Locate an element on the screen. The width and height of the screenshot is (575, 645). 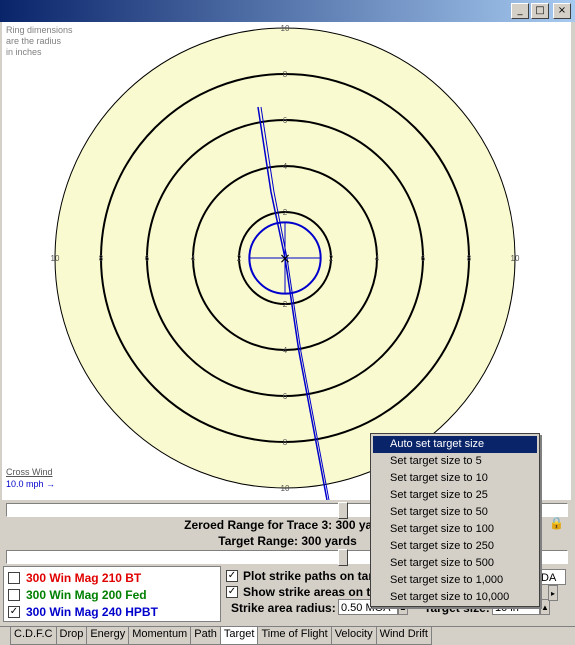
tab-target: Target is located at coordinates (239, 636).